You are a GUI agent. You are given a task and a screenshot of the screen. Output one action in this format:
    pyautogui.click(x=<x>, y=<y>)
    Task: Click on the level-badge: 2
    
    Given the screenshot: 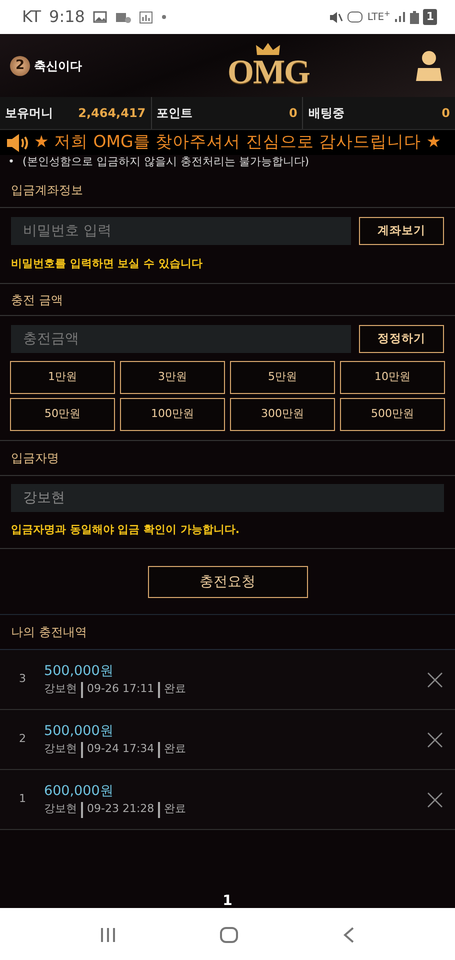 What is the action you would take?
    pyautogui.click(x=20, y=66)
    